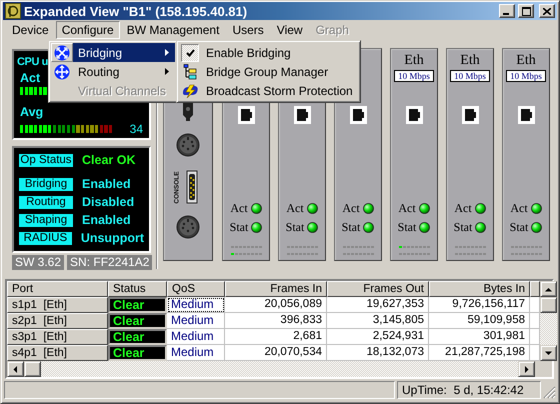  What do you see at coordinates (268, 90) in the screenshot?
I see `menu-item: Broadcast Storm Protection` at bounding box center [268, 90].